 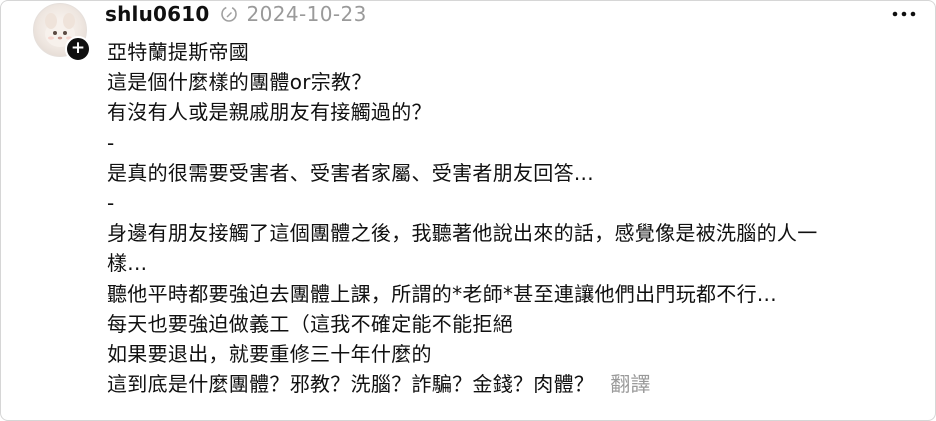 I want to click on post-line: 身邊有朋友接觸了這個團體之後，我聽著他說出來的話，感覺像是被洗腦的人一, so click(x=462, y=233).